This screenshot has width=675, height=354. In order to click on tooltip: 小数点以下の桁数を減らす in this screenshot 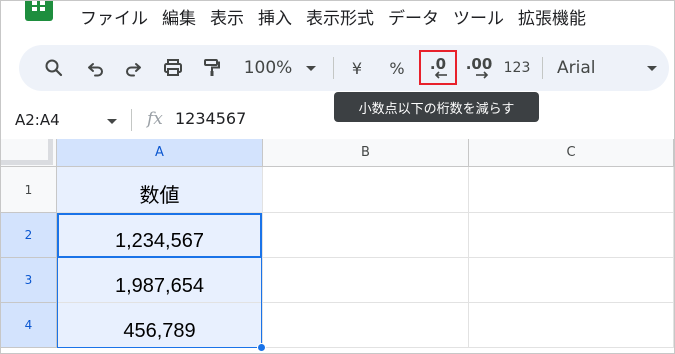, I will do `click(436, 107)`.